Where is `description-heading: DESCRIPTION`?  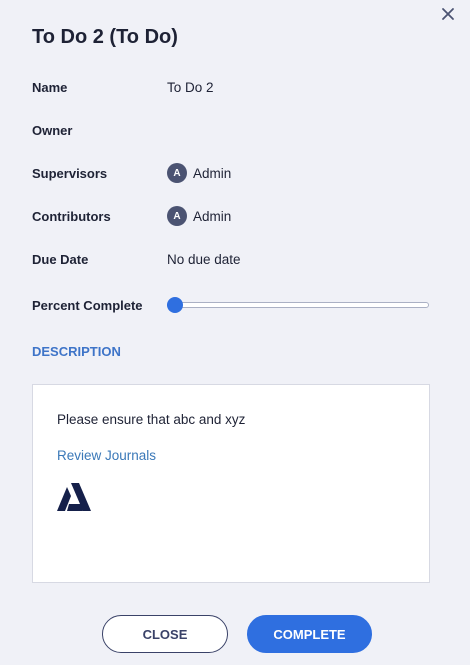
description-heading: DESCRIPTION is located at coordinates (76, 351).